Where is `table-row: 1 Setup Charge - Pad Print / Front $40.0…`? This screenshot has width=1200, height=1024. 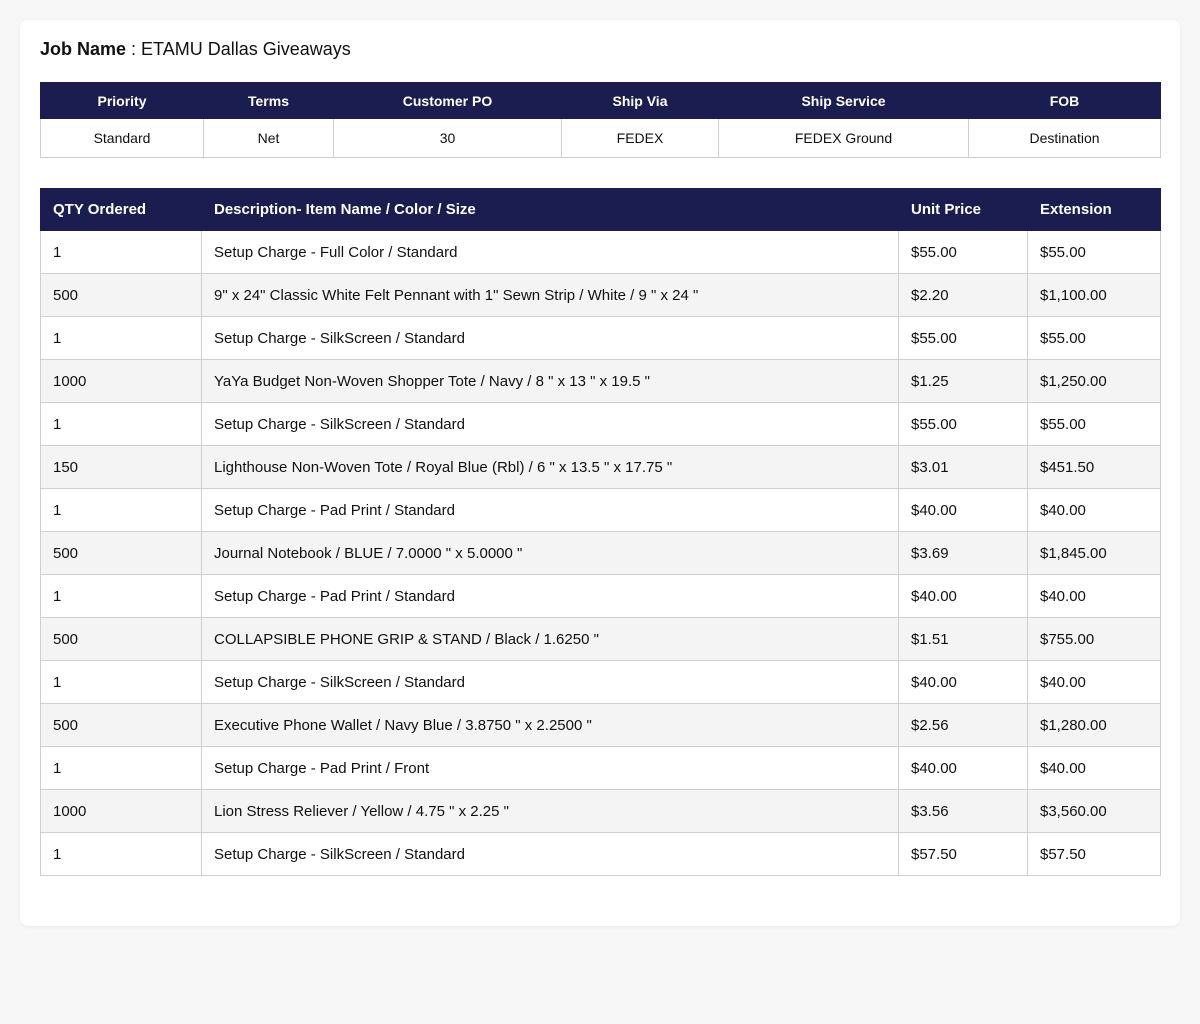 table-row: 1 Setup Charge - Pad Print / Front $40.0… is located at coordinates (600, 768).